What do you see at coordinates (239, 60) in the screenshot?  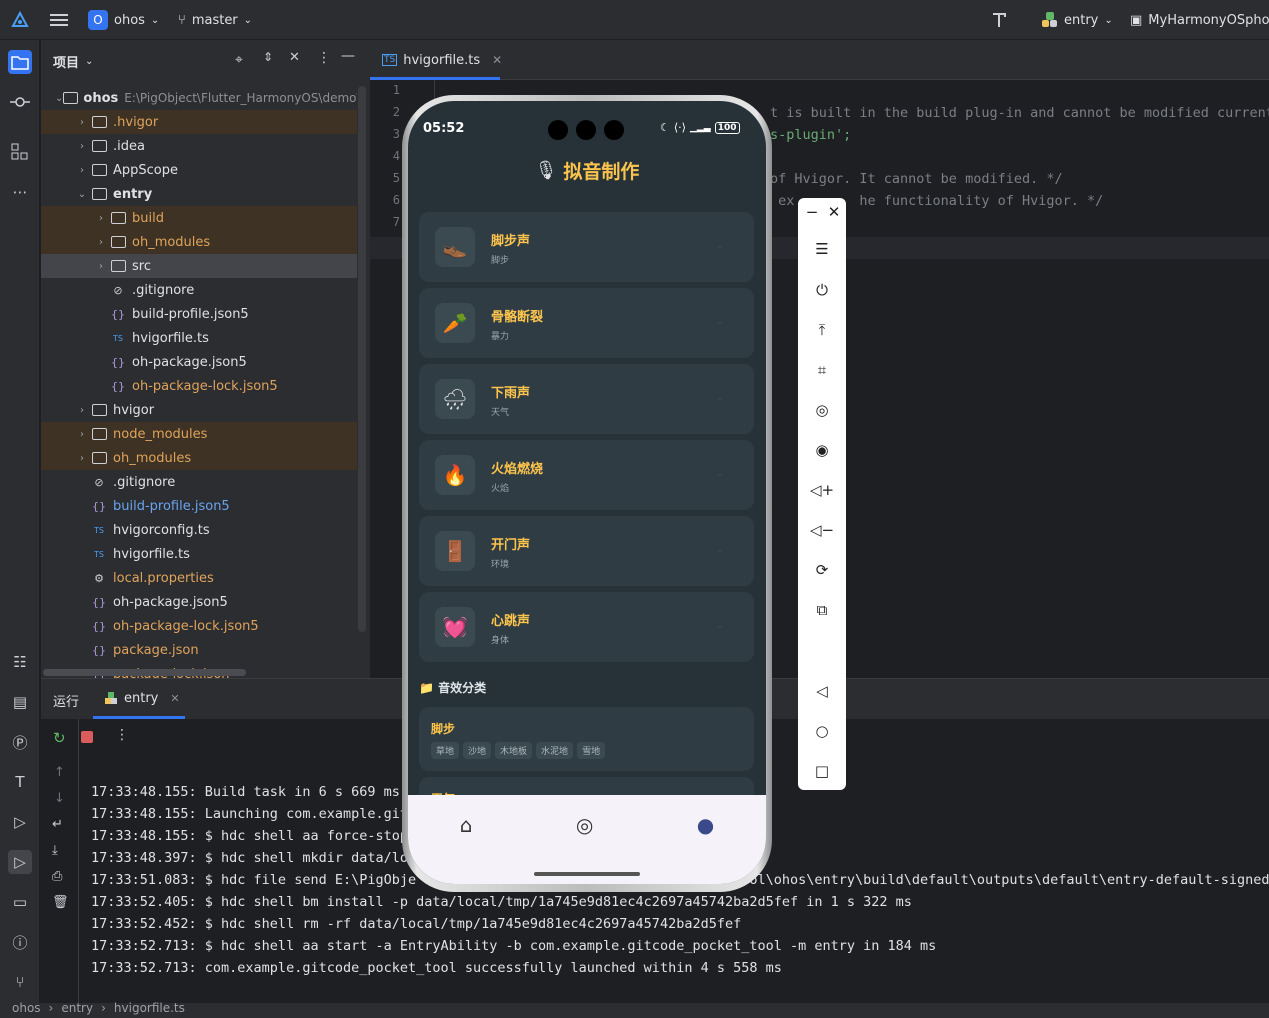 I see `locate-icon: ⌖` at bounding box center [239, 60].